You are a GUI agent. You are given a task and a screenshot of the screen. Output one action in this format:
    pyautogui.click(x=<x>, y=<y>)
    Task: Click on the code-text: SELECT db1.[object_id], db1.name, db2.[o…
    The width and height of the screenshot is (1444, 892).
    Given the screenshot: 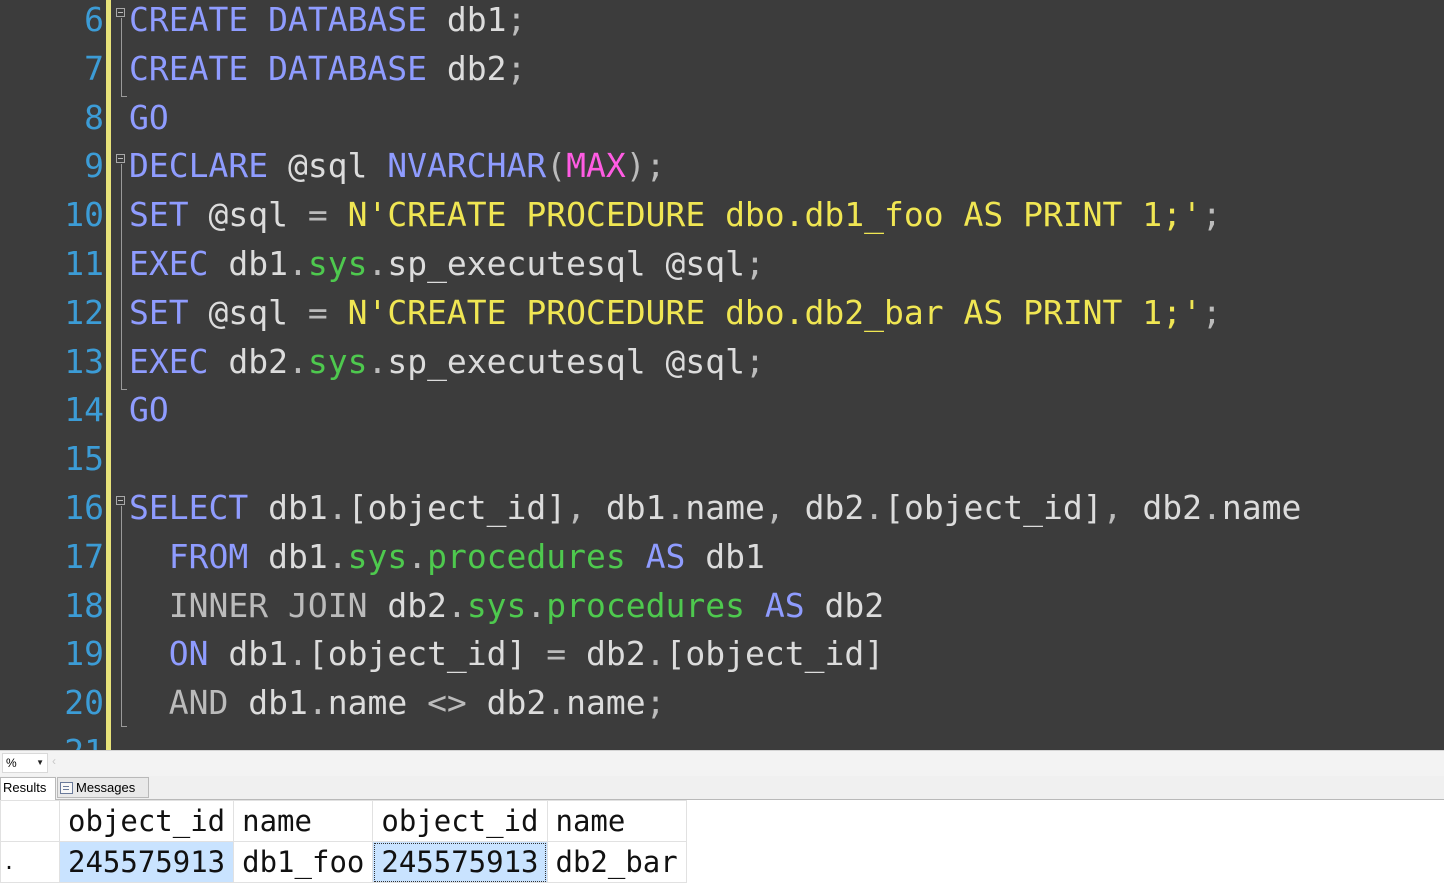 What is the action you would take?
    pyautogui.click(x=715, y=507)
    